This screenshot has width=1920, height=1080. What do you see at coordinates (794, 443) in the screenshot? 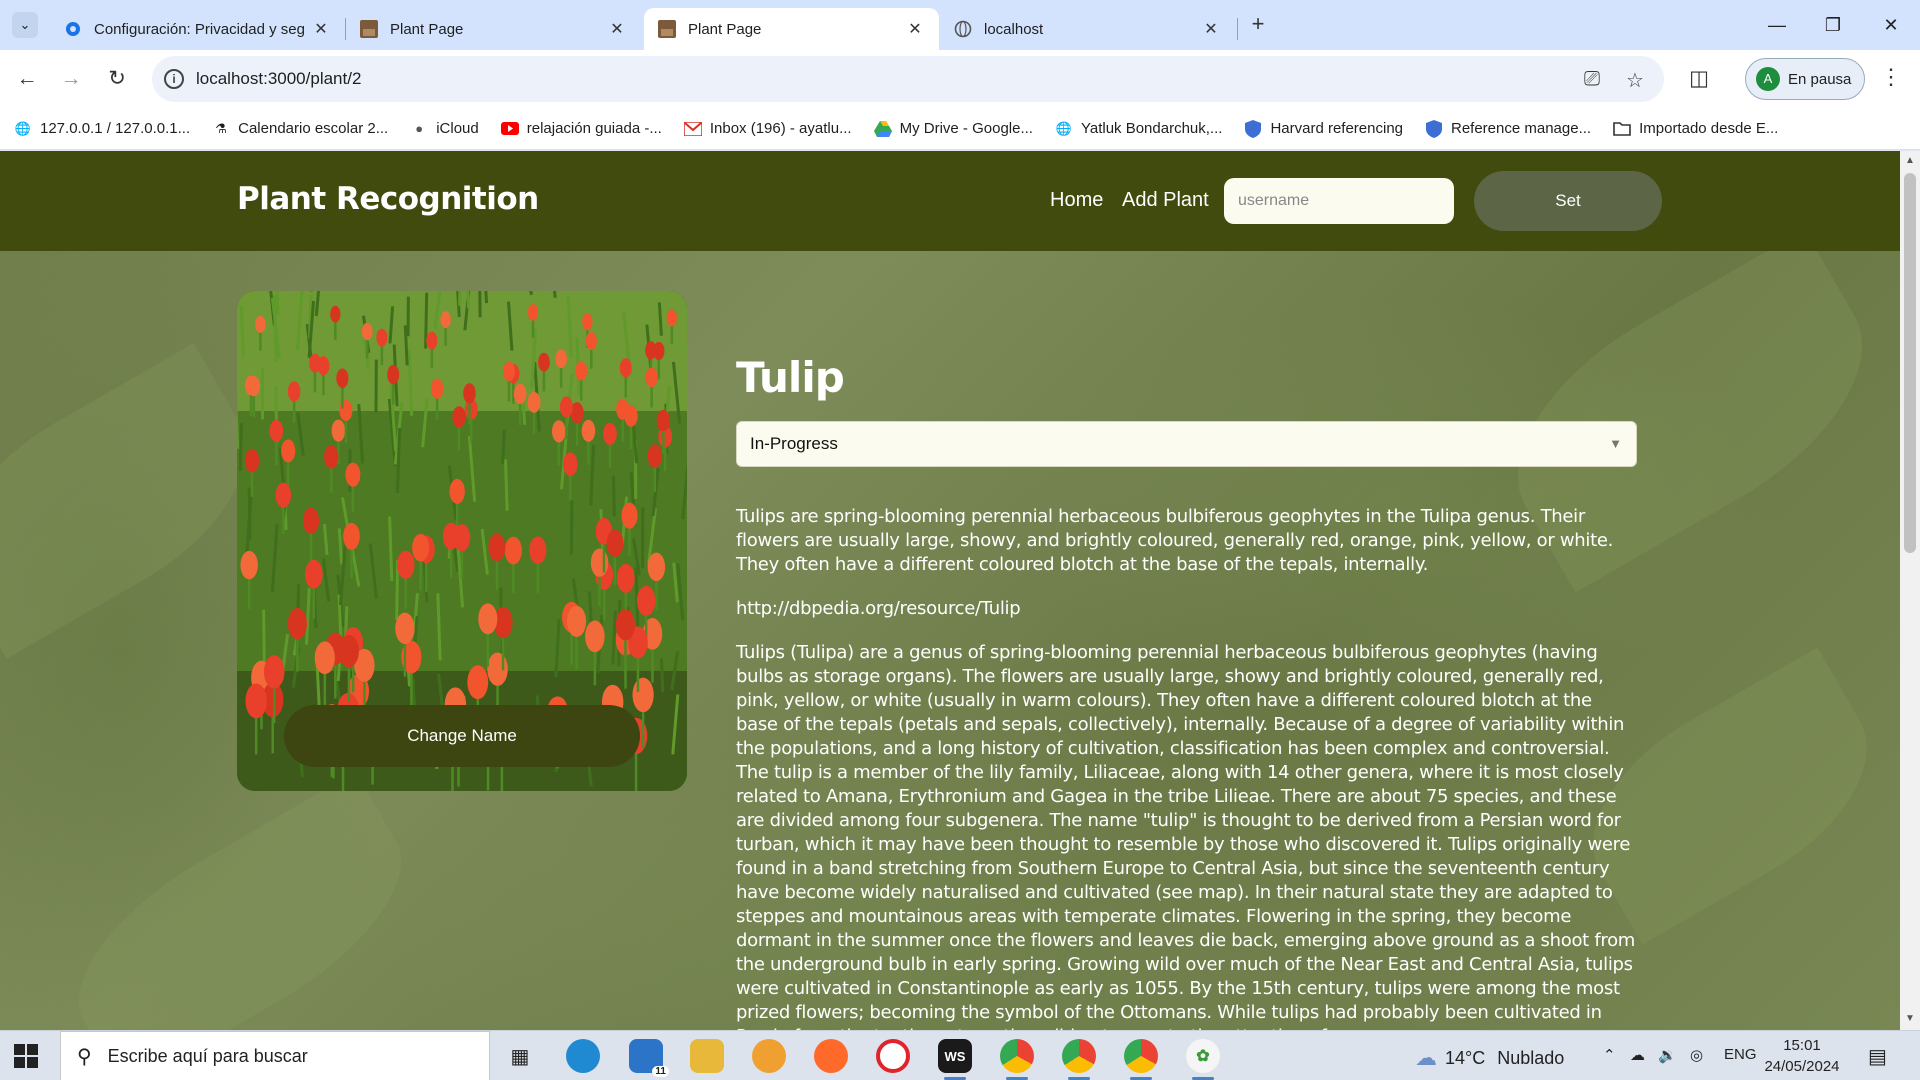
I see `status-selected-value: In-Progress` at bounding box center [794, 443].